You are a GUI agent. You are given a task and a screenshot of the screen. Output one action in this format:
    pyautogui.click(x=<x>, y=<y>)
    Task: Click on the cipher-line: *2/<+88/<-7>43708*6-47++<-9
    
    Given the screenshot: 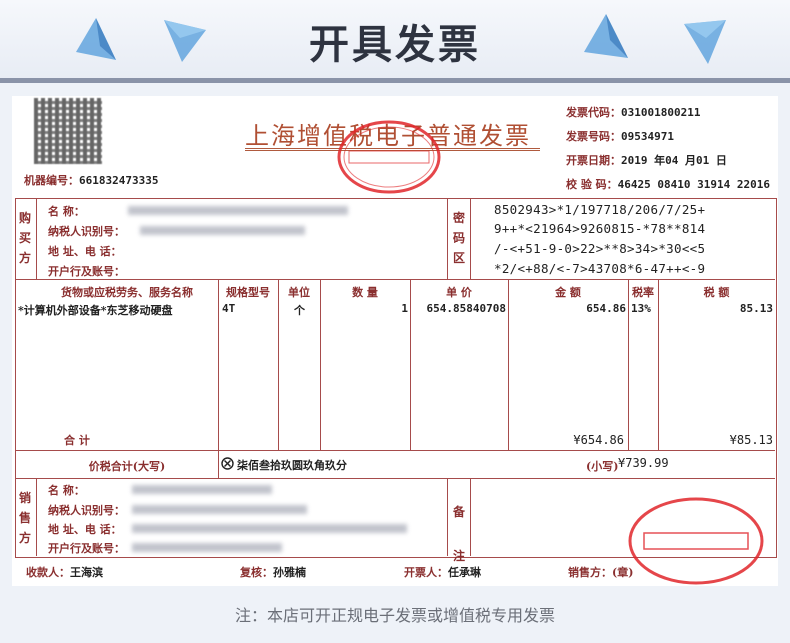 What is the action you would take?
    pyautogui.click(x=600, y=268)
    